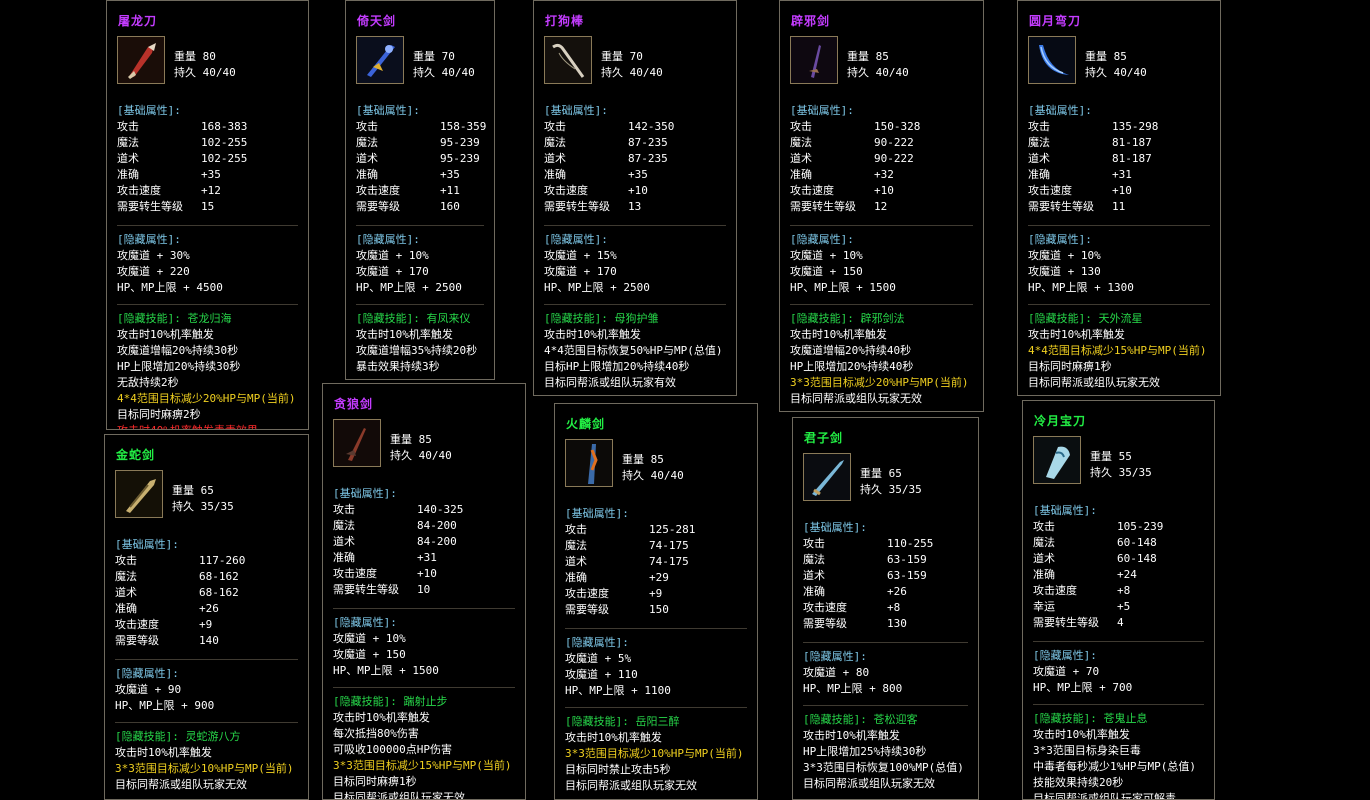 This screenshot has height=800, width=1370. Describe the element at coordinates (195, 56) in the screenshot. I see `weight-text: 重量 80` at that location.